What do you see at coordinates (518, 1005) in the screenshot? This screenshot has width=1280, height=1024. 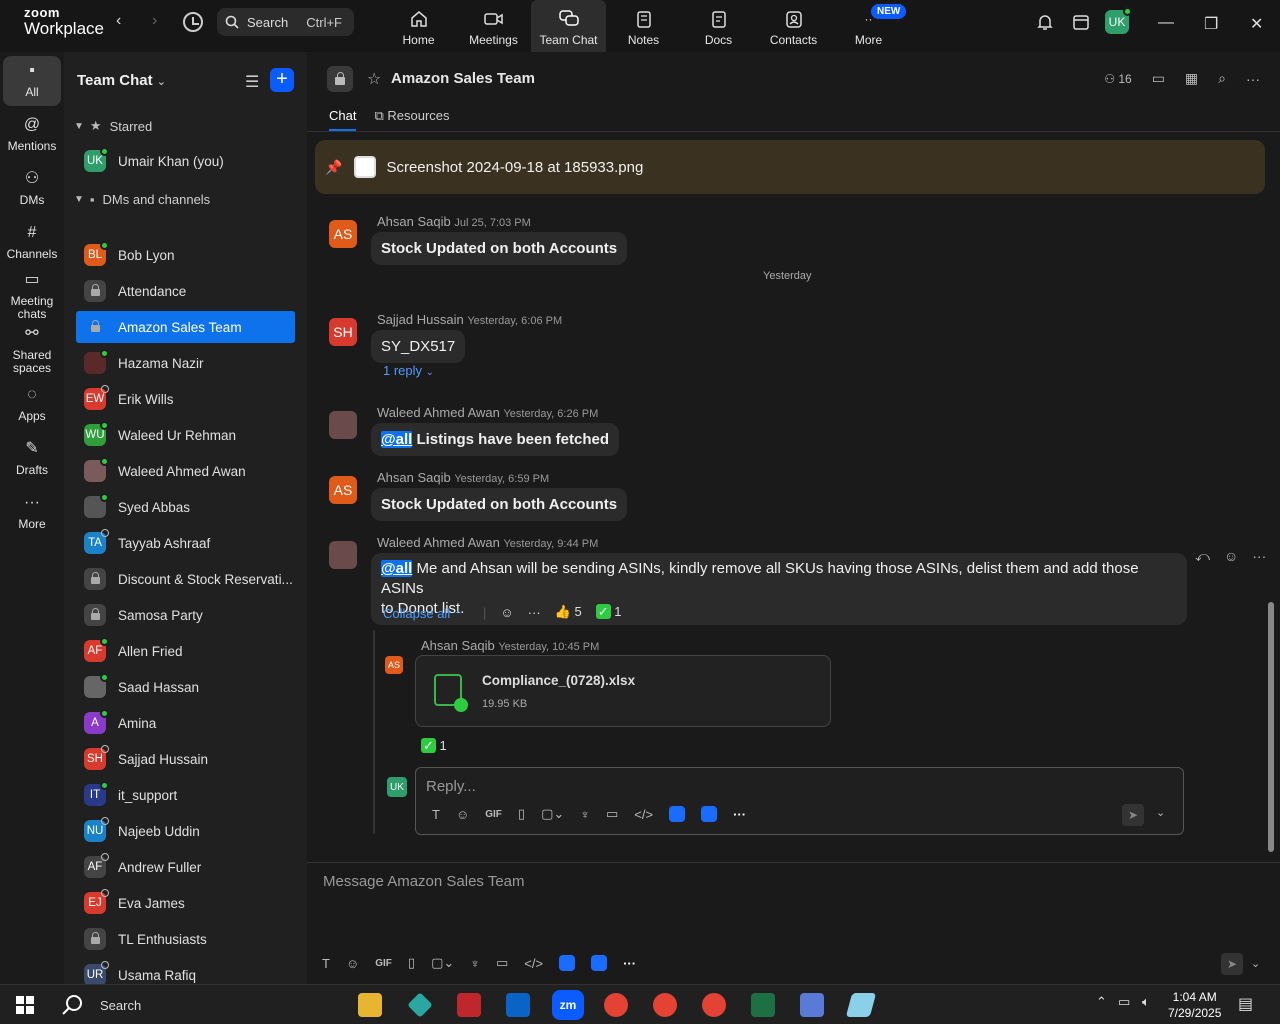 I see `outlook-icon` at bounding box center [518, 1005].